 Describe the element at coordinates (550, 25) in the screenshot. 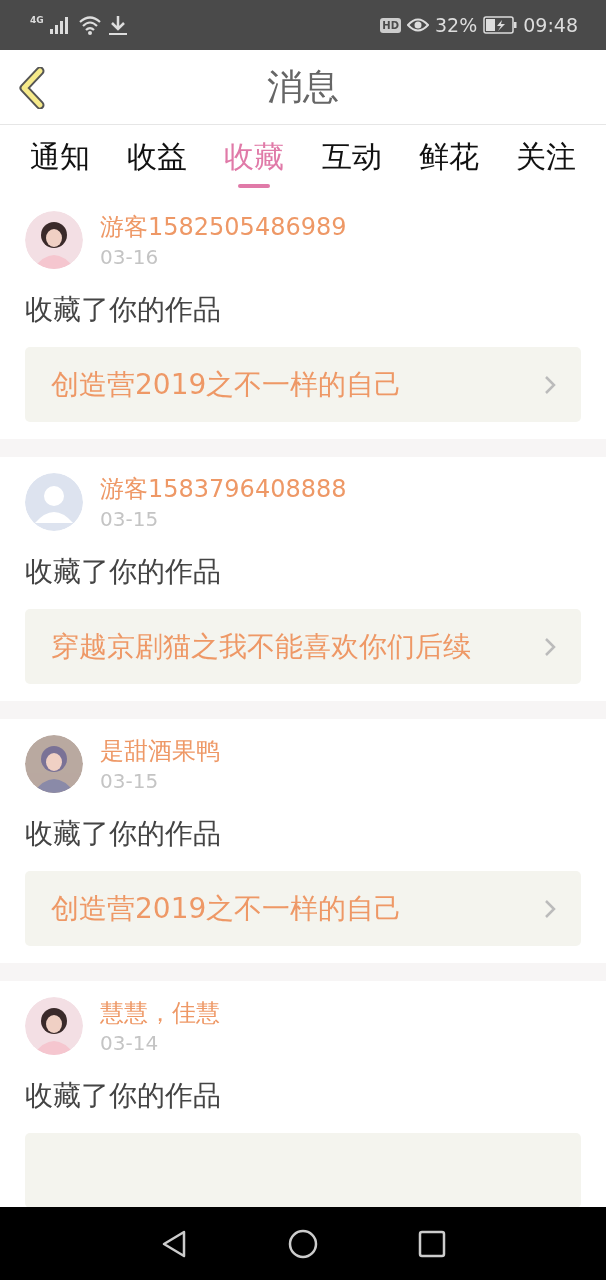

I see `clock: 09:48` at that location.